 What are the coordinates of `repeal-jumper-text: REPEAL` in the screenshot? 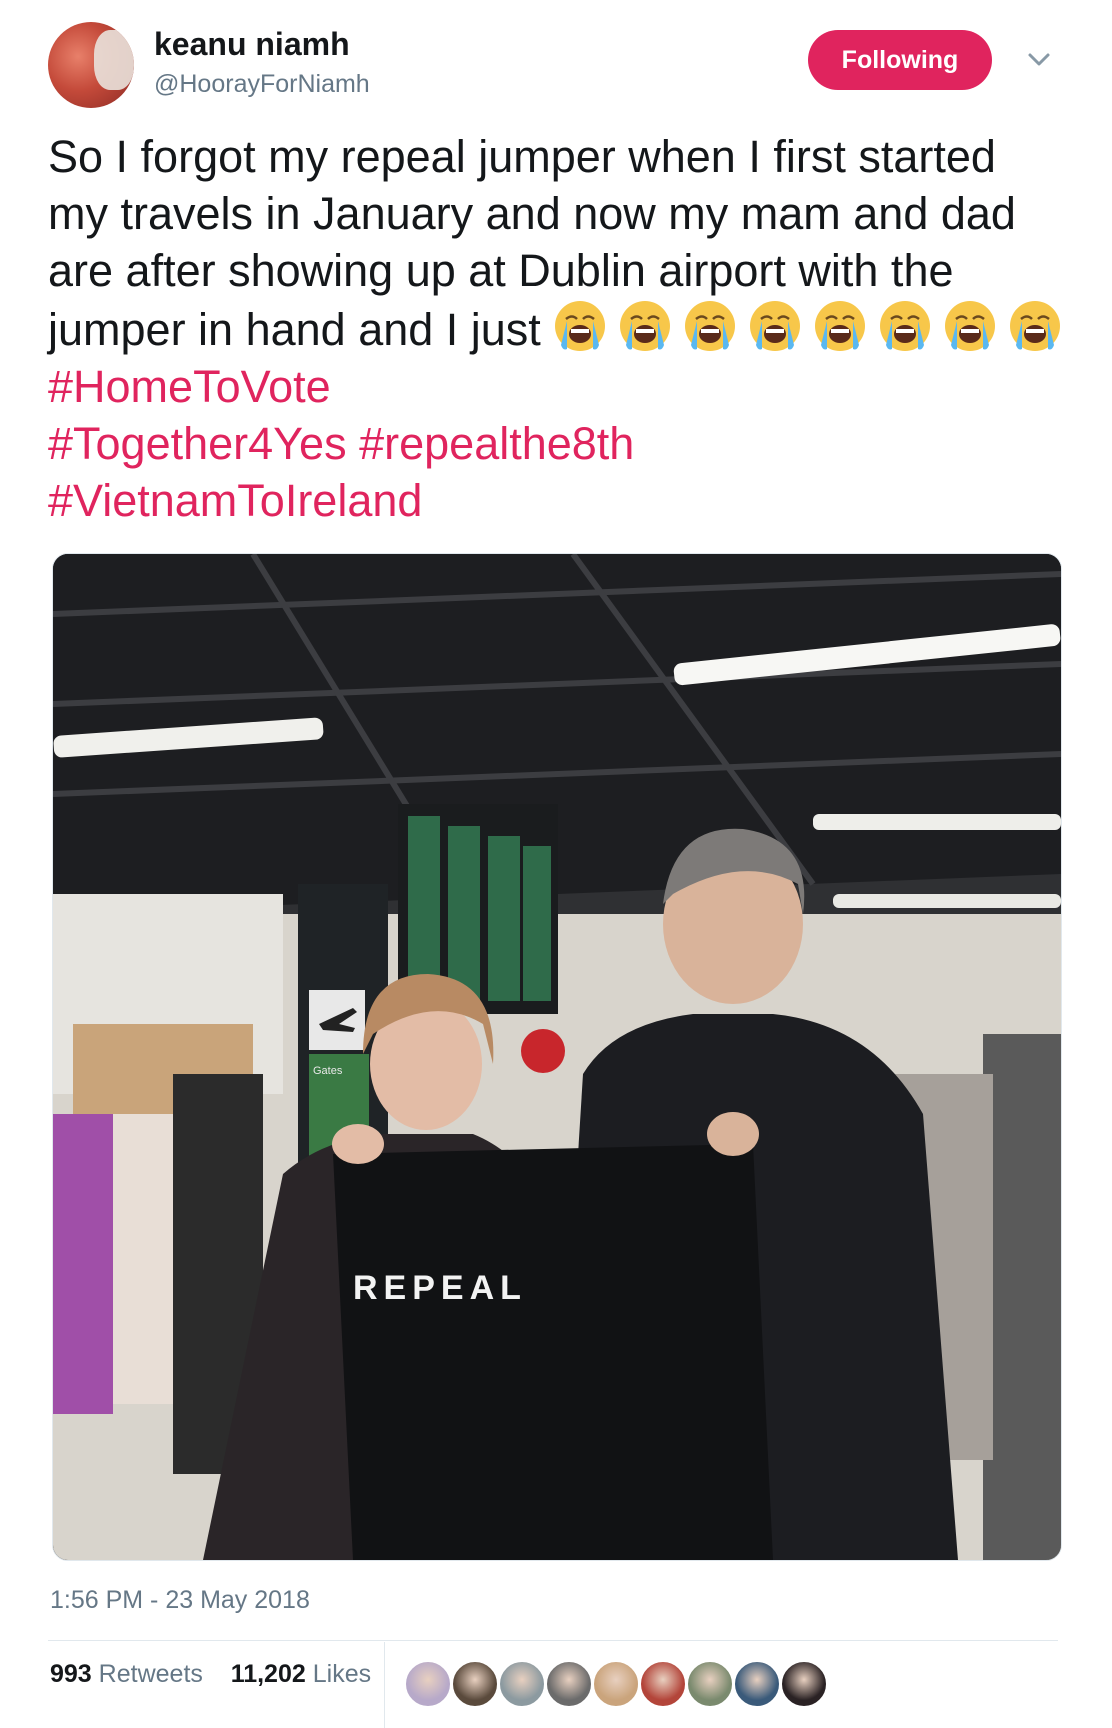 It's located at (440, 1288).